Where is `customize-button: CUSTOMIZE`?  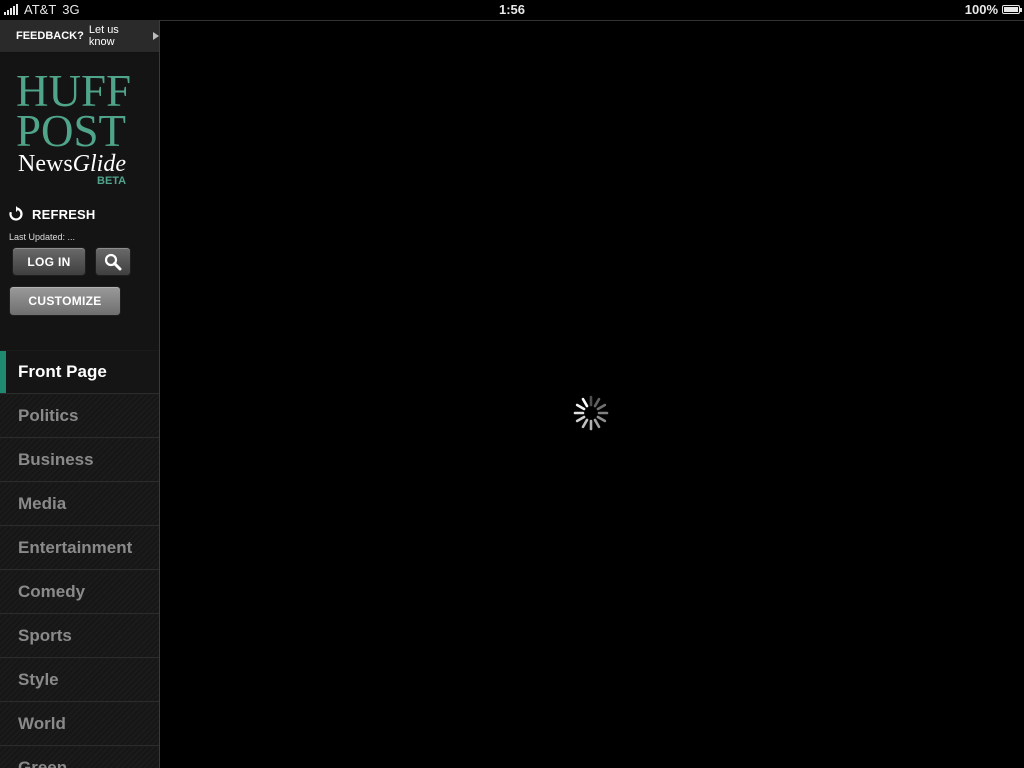 customize-button: CUSTOMIZE is located at coordinates (65, 301).